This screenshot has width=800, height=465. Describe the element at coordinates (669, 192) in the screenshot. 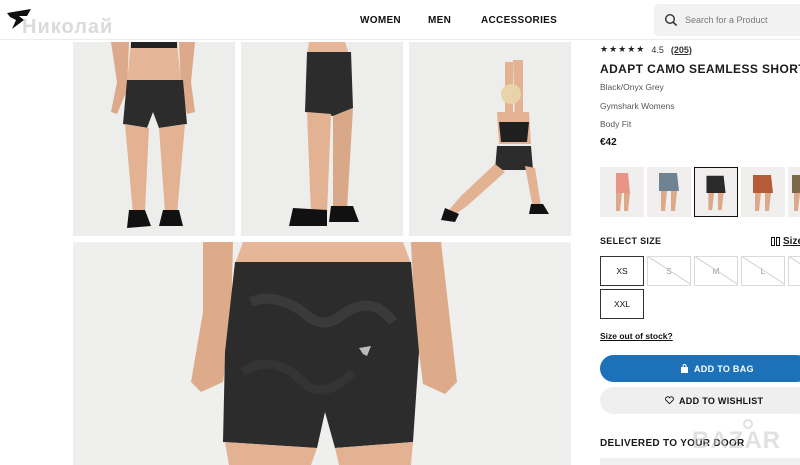

I see `color-swatch-blue-grey` at that location.